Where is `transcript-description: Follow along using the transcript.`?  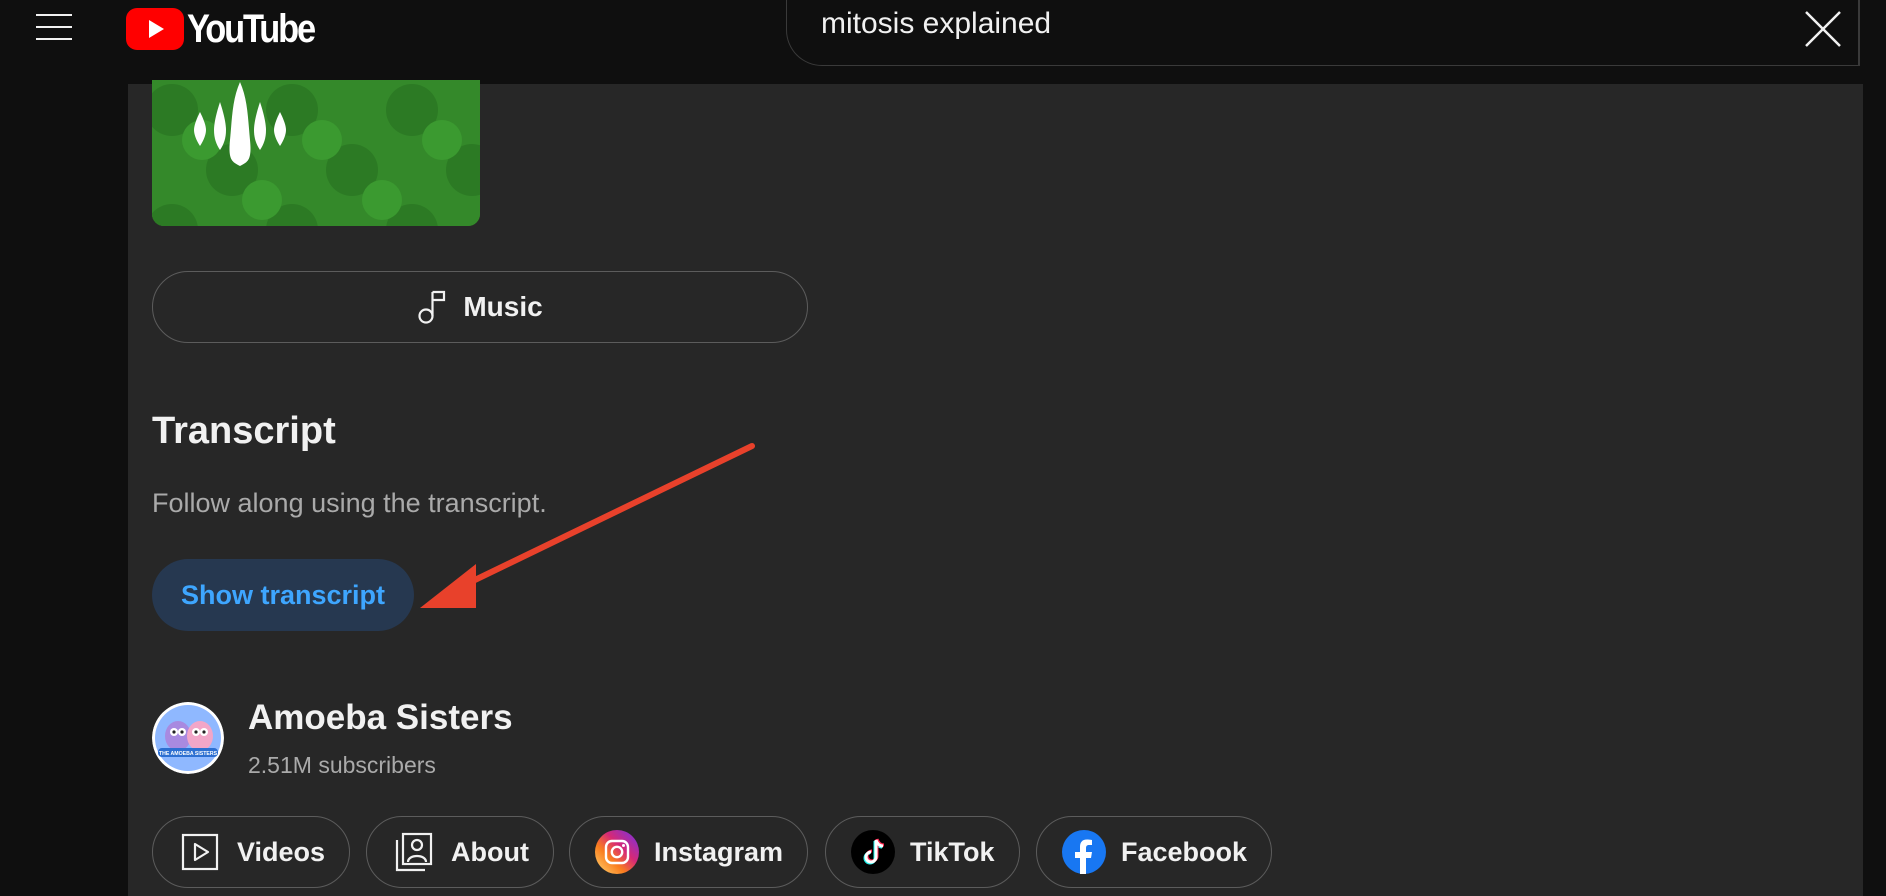 transcript-description: Follow along using the transcript. is located at coordinates (349, 503).